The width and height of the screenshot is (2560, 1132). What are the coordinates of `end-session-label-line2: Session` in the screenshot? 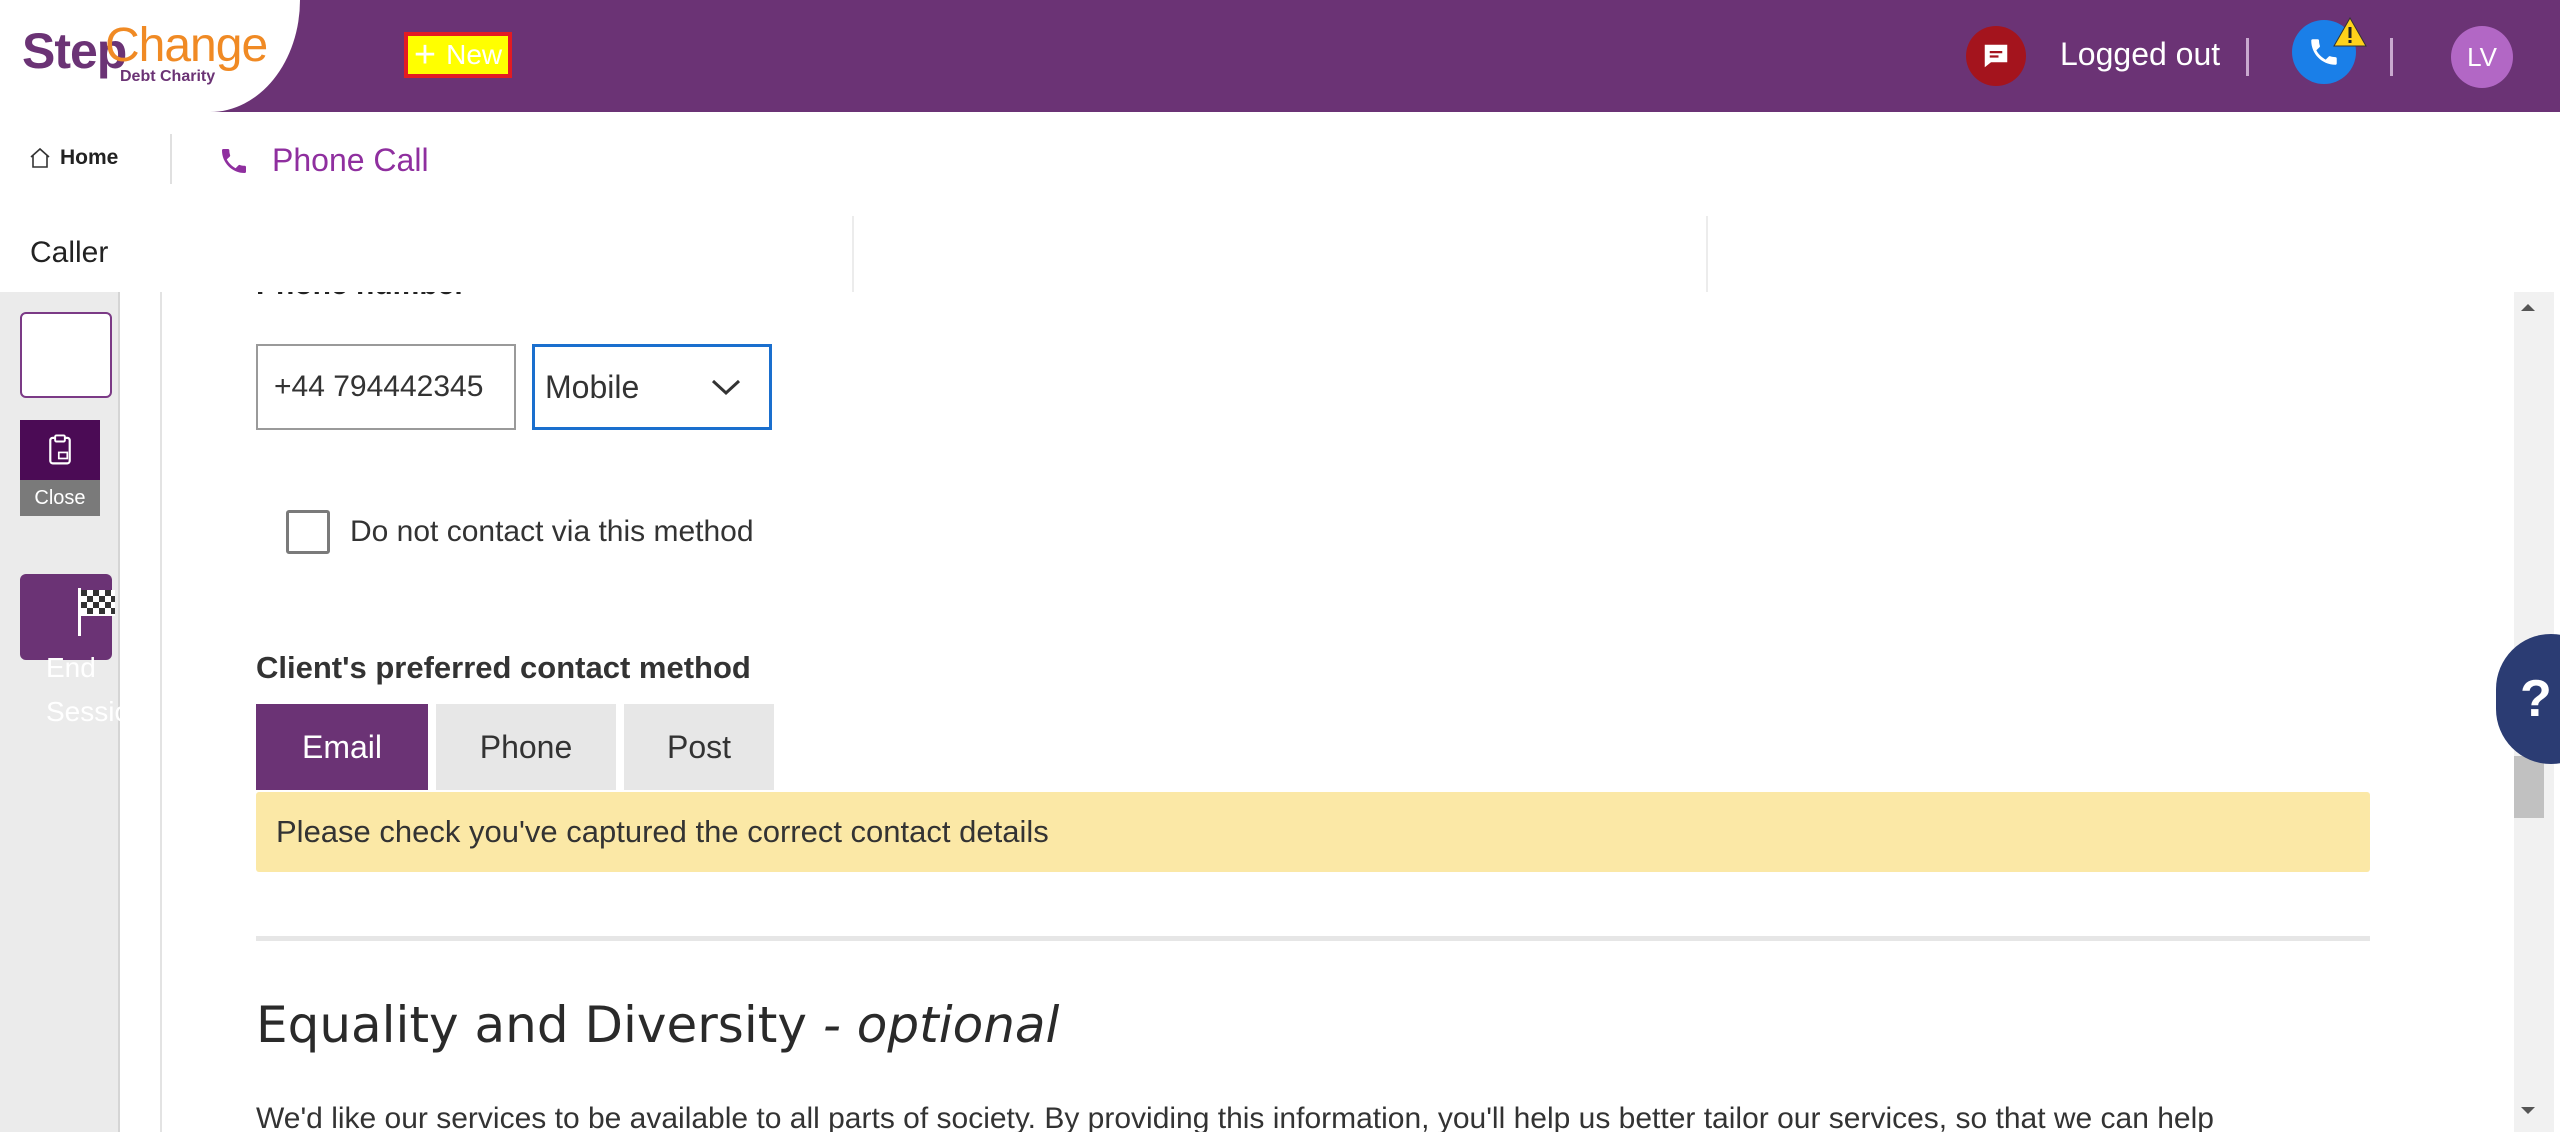 It's located at (83, 711).